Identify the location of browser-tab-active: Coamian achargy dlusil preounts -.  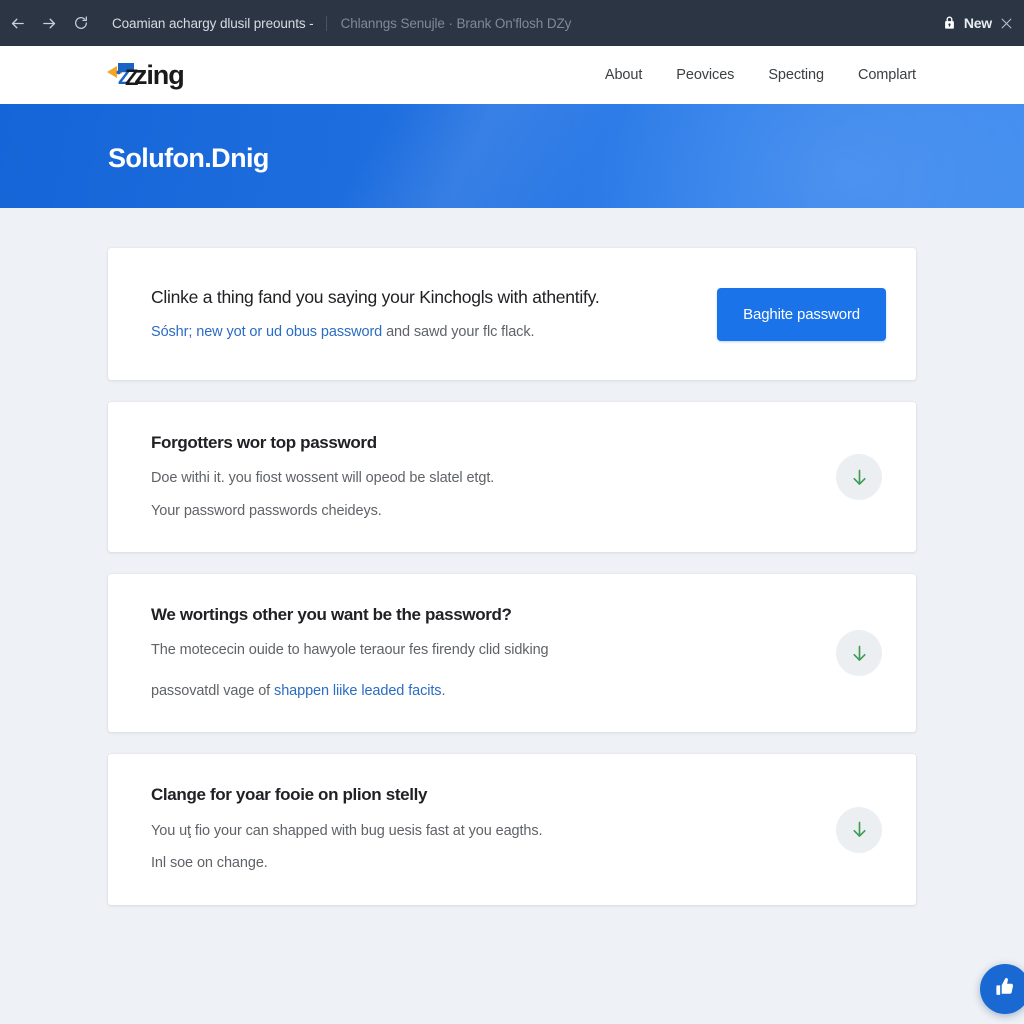
(215, 23).